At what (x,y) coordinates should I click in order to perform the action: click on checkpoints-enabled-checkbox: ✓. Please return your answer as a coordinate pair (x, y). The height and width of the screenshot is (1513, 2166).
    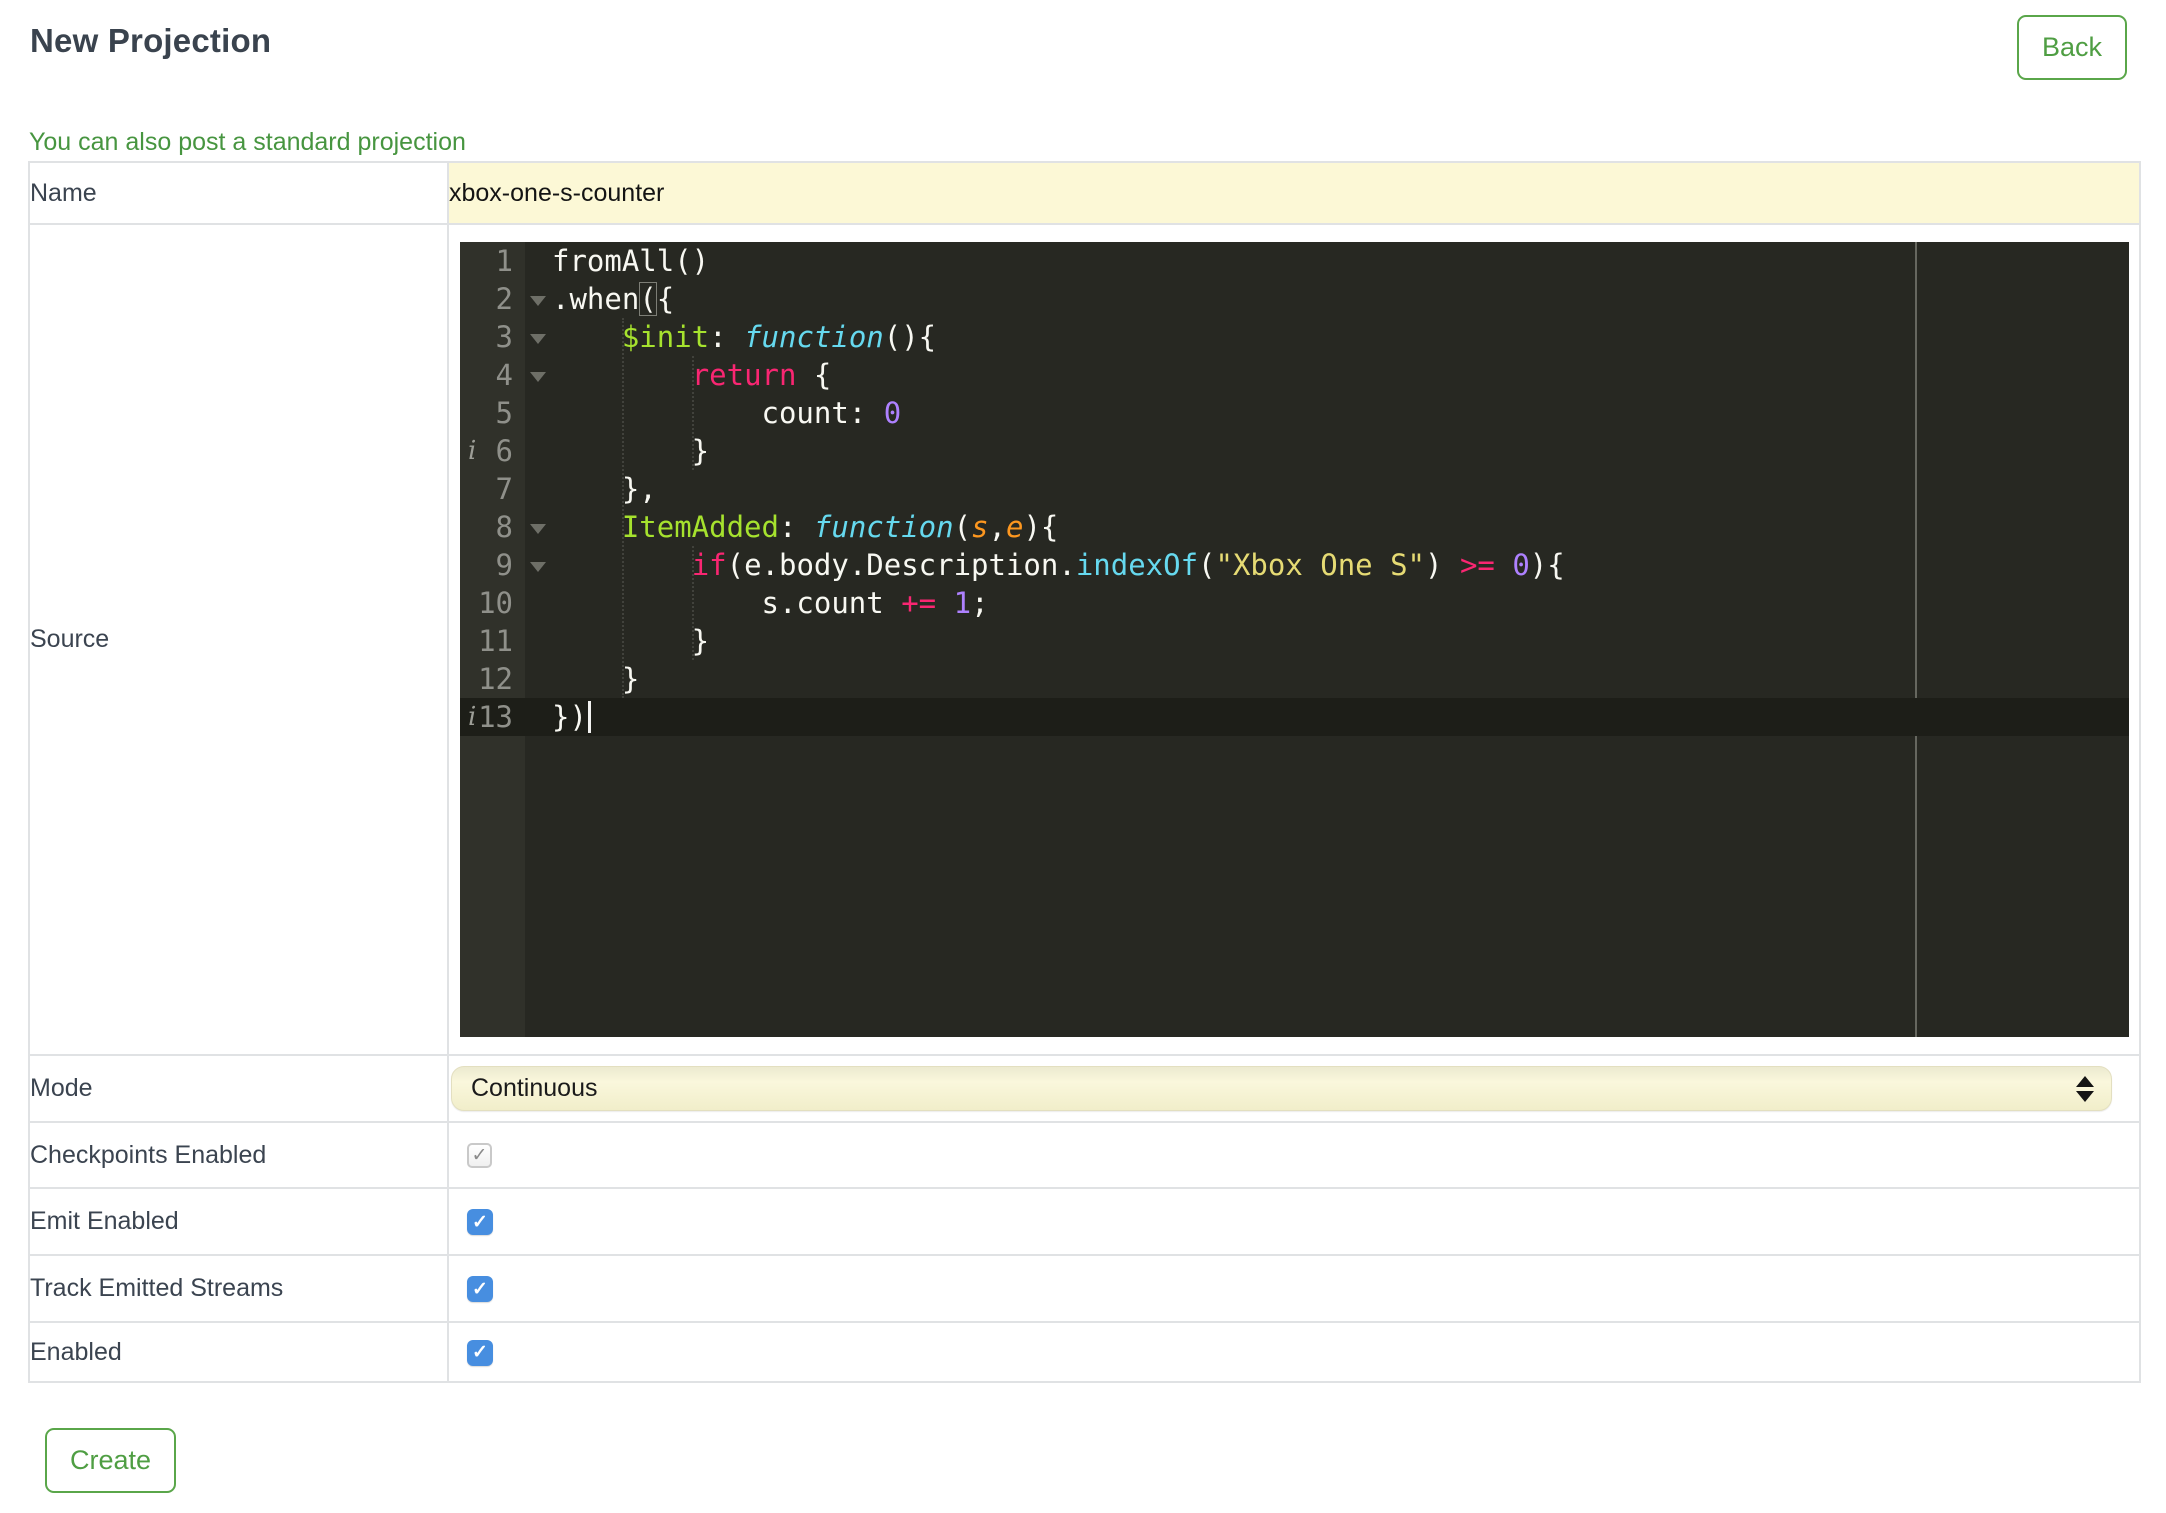
    Looking at the image, I should click on (479, 1156).